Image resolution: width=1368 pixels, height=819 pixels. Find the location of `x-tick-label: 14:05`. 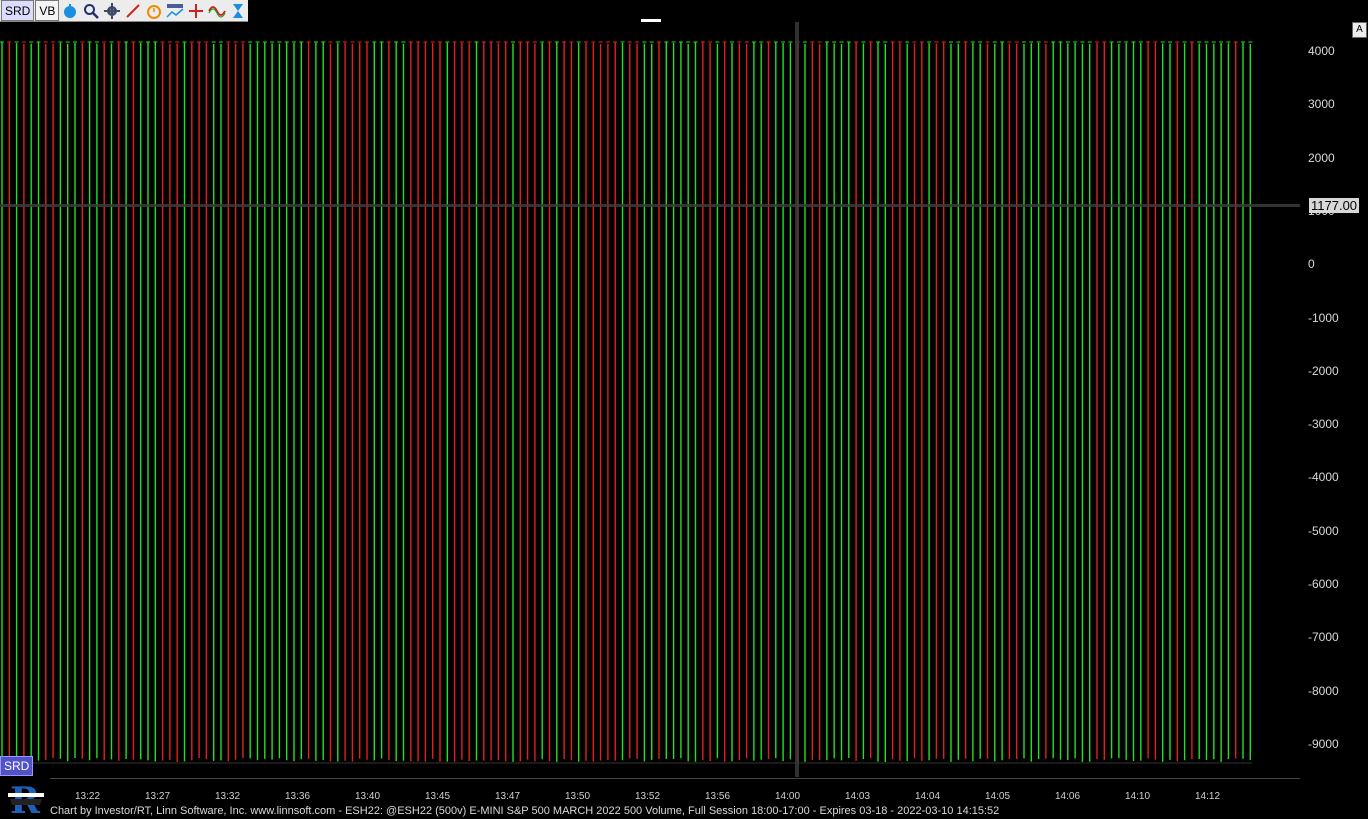

x-tick-label: 14:05 is located at coordinates (998, 796).